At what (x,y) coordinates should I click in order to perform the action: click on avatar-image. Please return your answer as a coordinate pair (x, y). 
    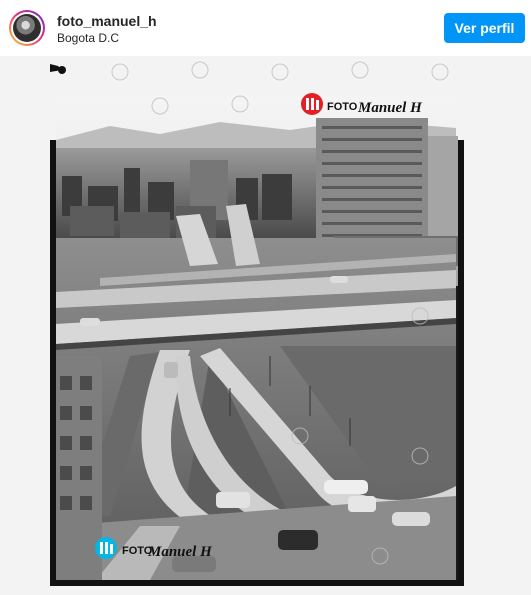
    Looking at the image, I should click on (27, 28).